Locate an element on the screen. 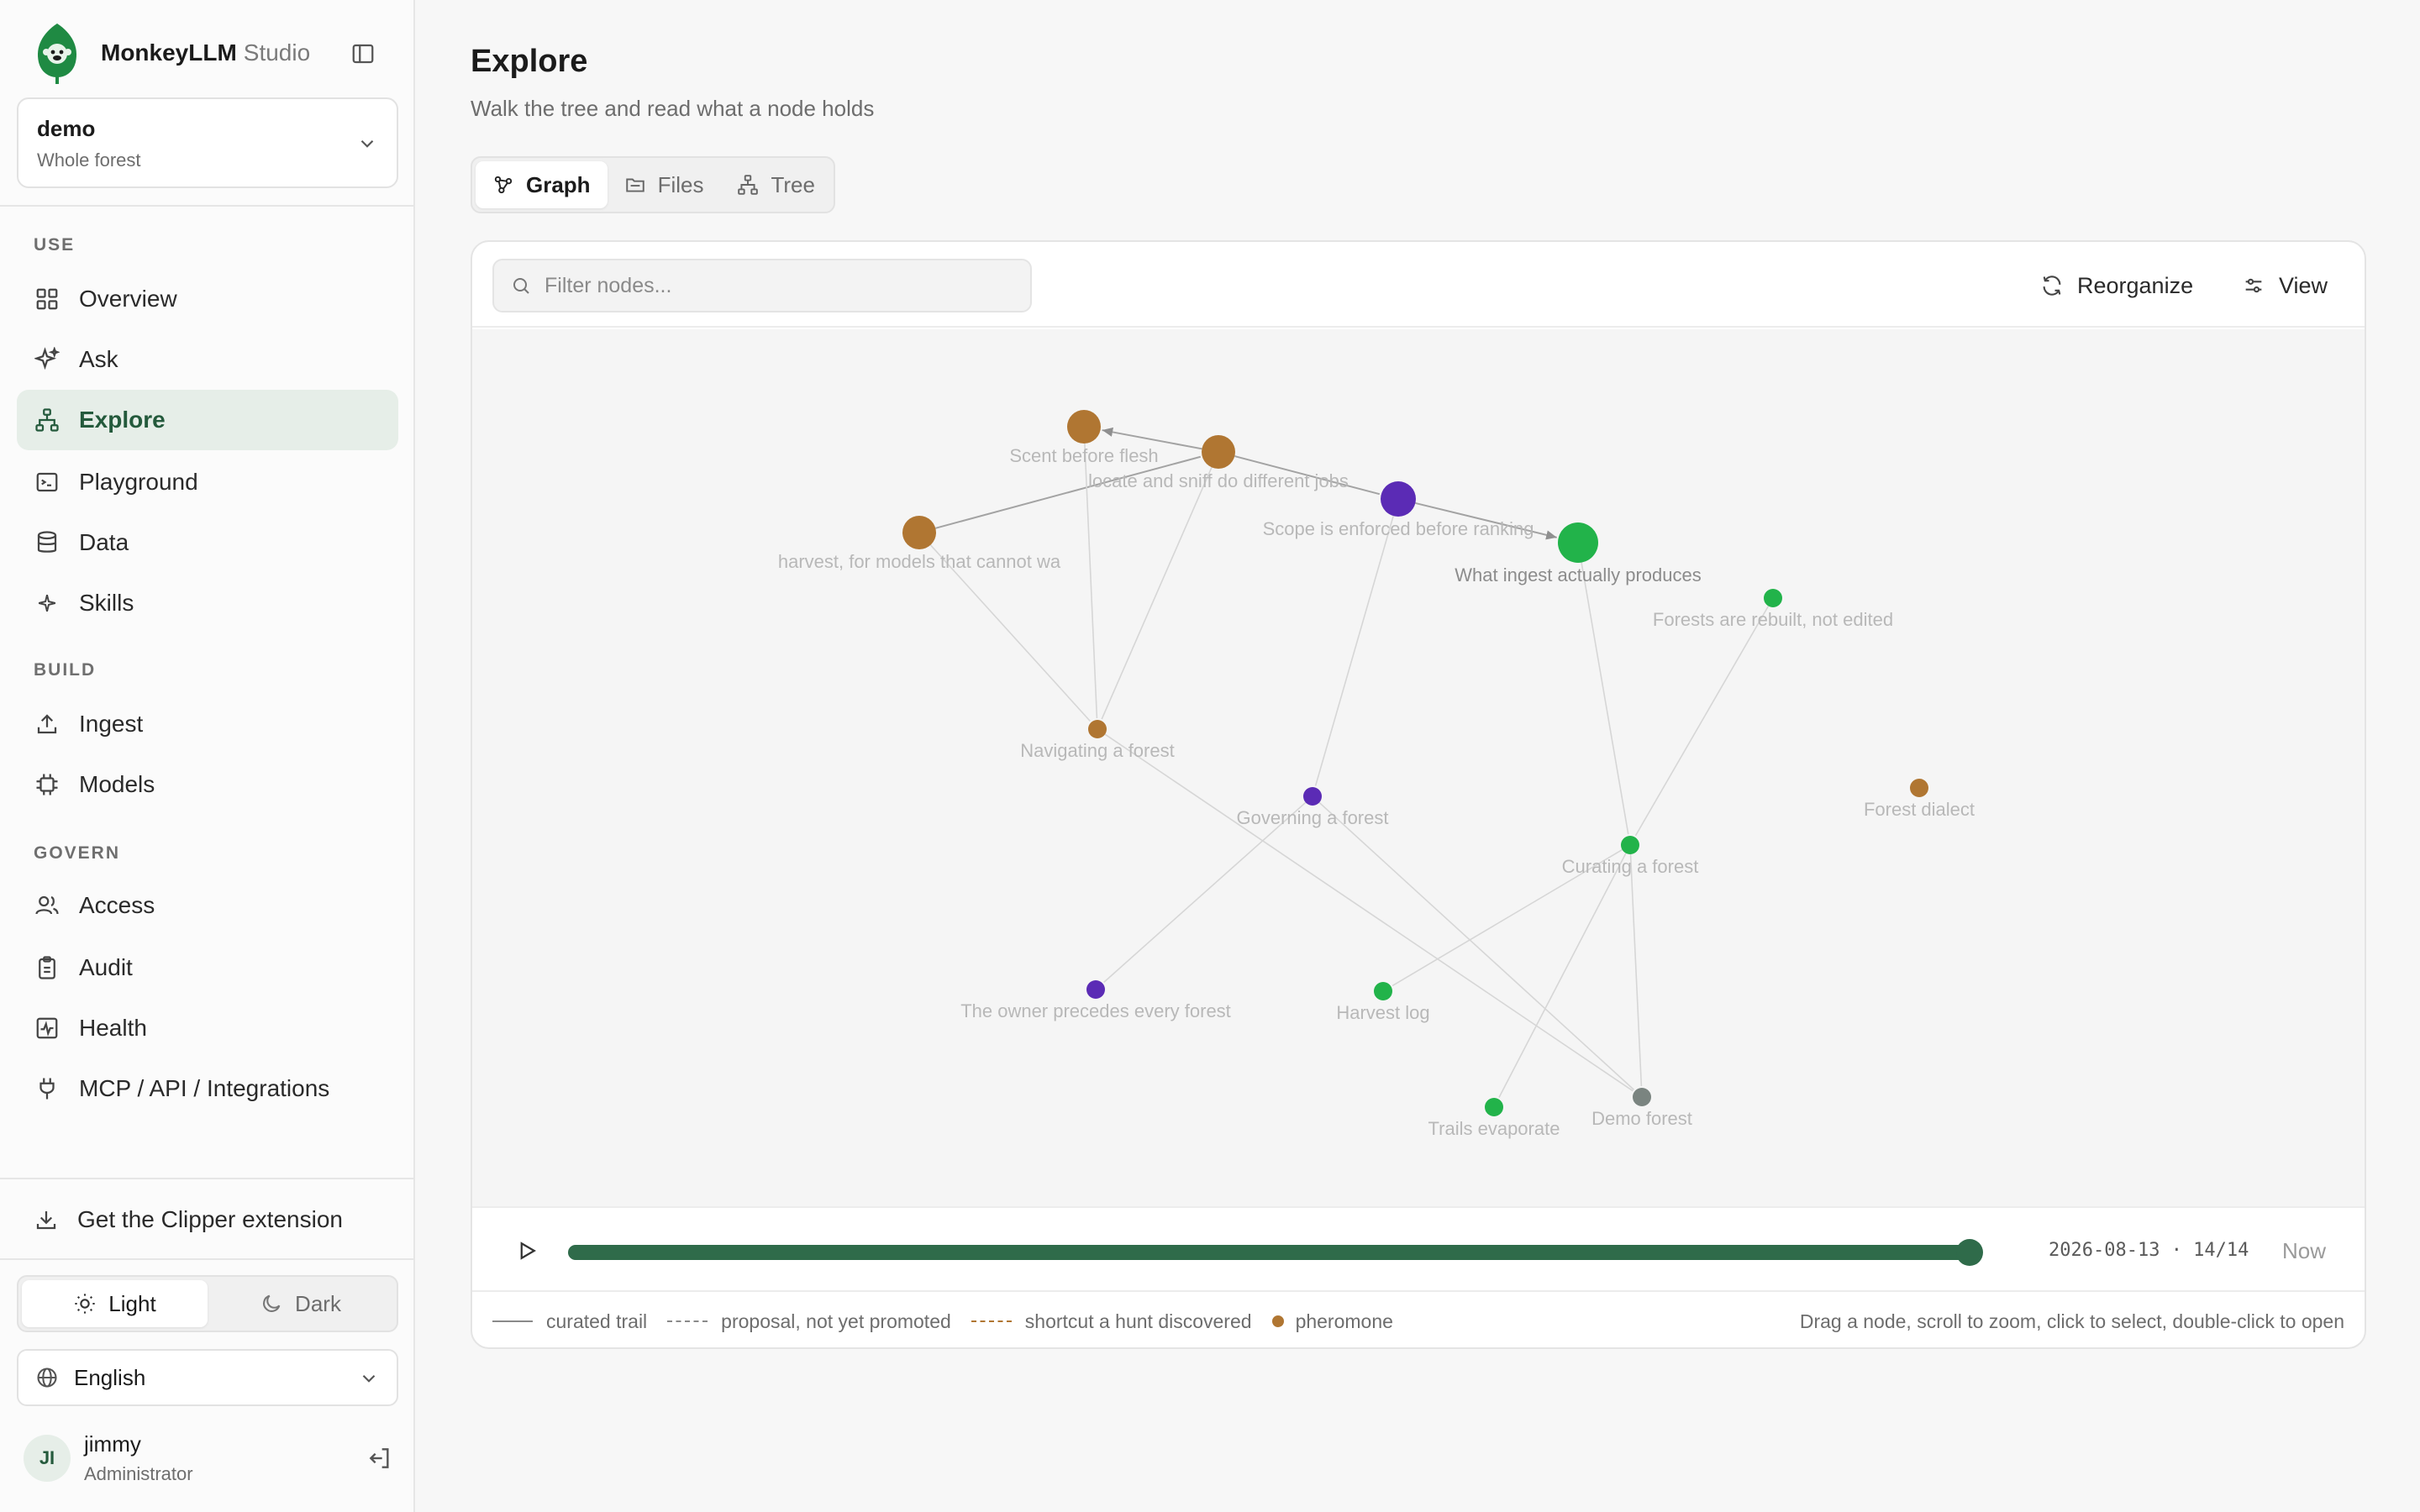 The image size is (2420, 1512). view-button: View is located at coordinates (2285, 285).